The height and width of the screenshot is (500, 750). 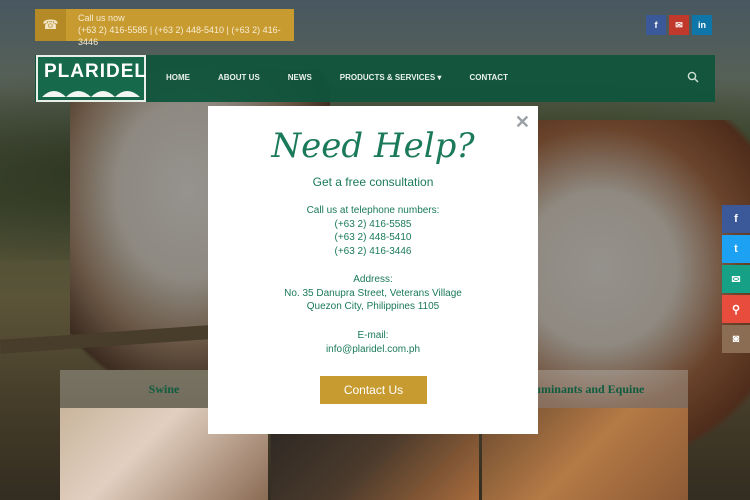 What do you see at coordinates (239, 77) in the screenshot?
I see `nav-about-us: ABOUT US` at bounding box center [239, 77].